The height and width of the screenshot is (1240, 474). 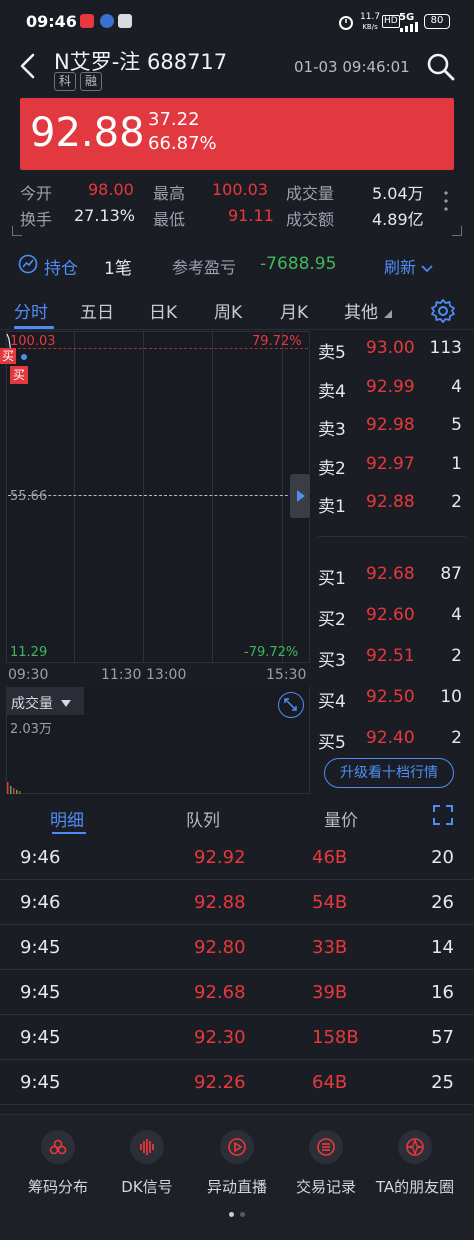 What do you see at coordinates (34, 327) in the screenshot?
I see `active-tab-indicator` at bounding box center [34, 327].